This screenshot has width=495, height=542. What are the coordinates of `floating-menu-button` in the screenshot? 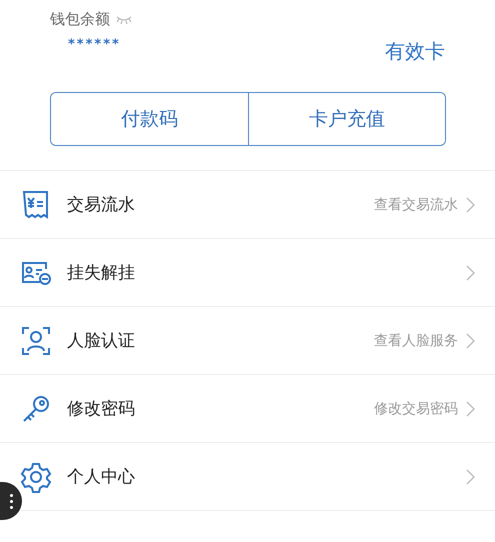 It's located at (11, 501).